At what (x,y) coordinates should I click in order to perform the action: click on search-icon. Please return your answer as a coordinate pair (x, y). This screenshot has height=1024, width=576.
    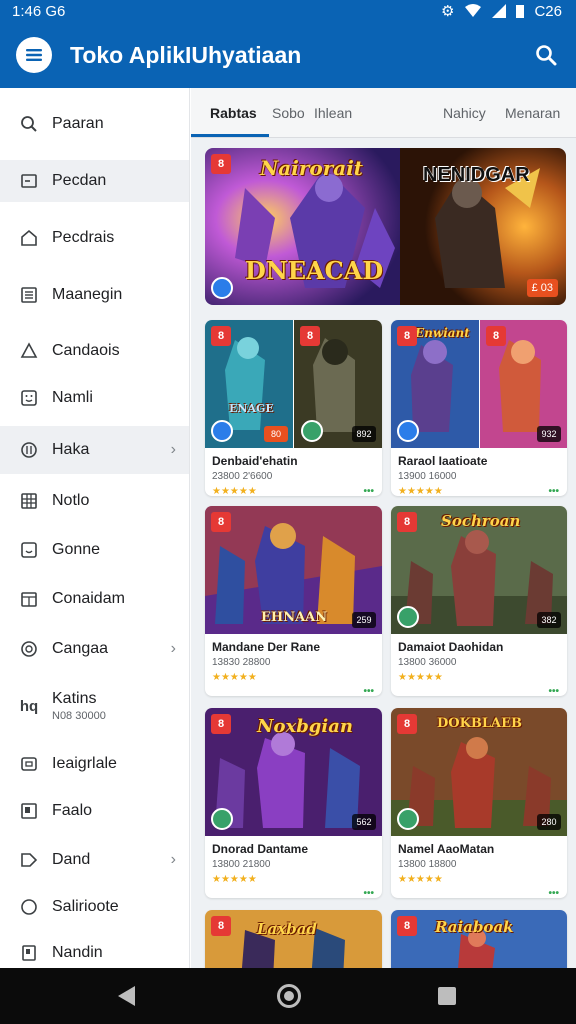
    Looking at the image, I should click on (29, 124).